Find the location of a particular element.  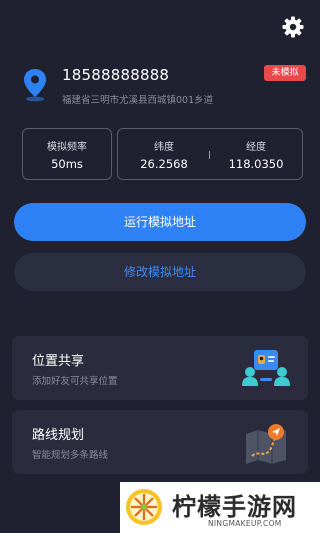

location-pin-icon is located at coordinates (35, 85).